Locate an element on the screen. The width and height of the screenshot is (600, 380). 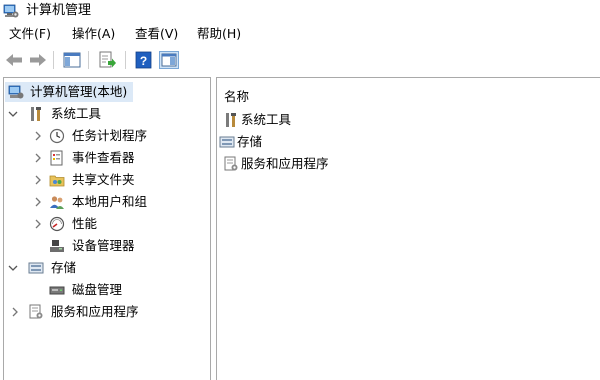
help-icon: ? is located at coordinates (144, 60).